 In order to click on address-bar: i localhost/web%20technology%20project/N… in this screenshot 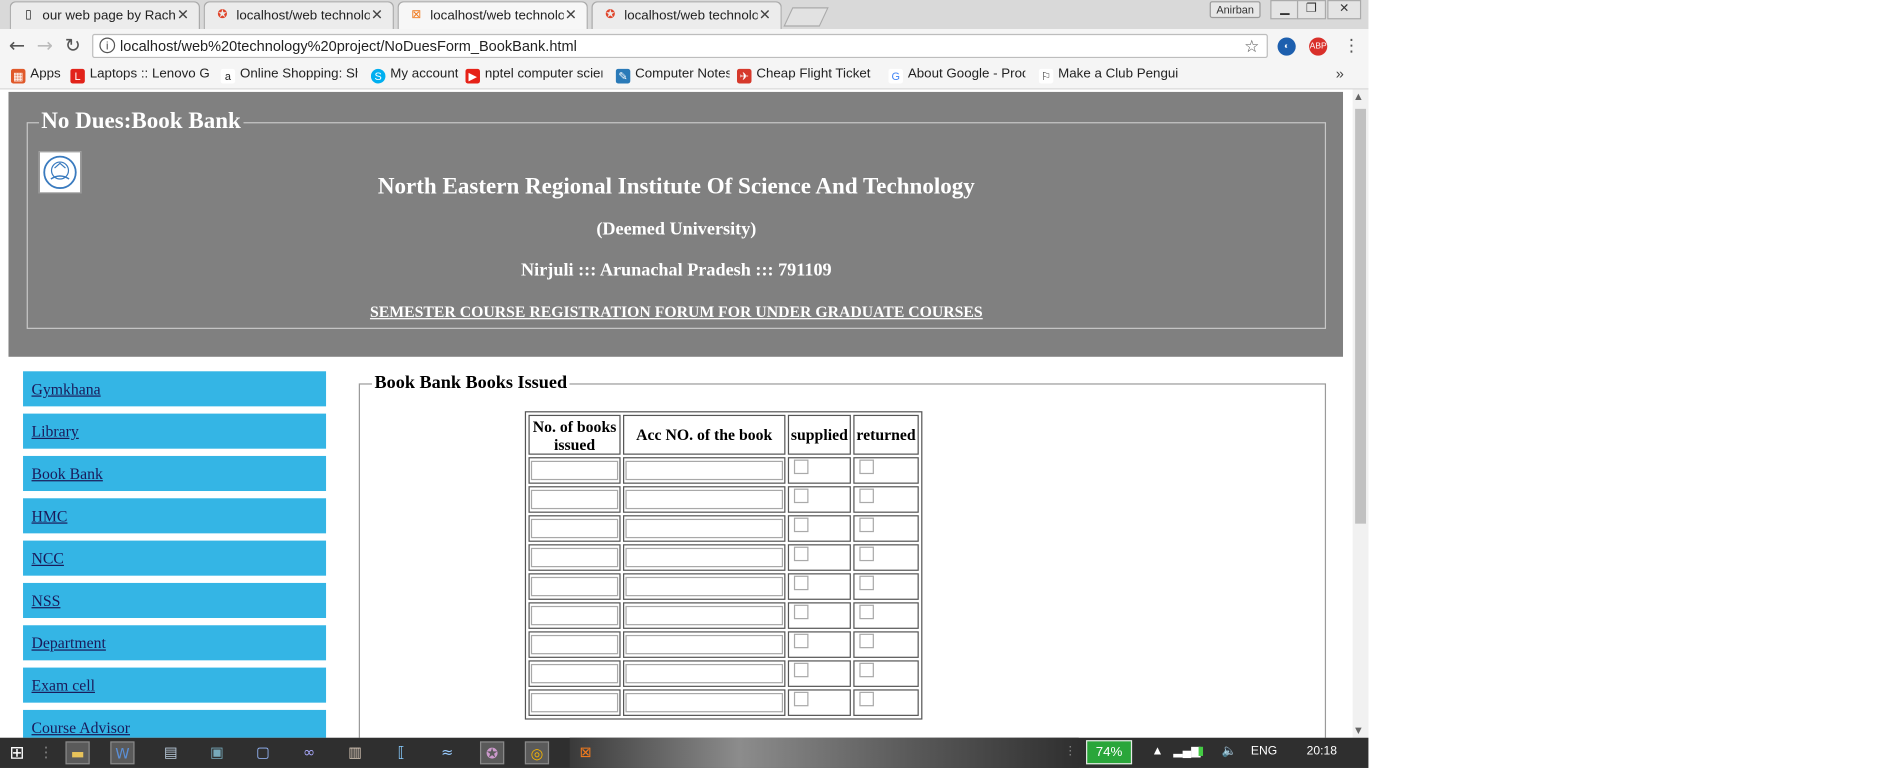, I will do `click(680, 46)`.